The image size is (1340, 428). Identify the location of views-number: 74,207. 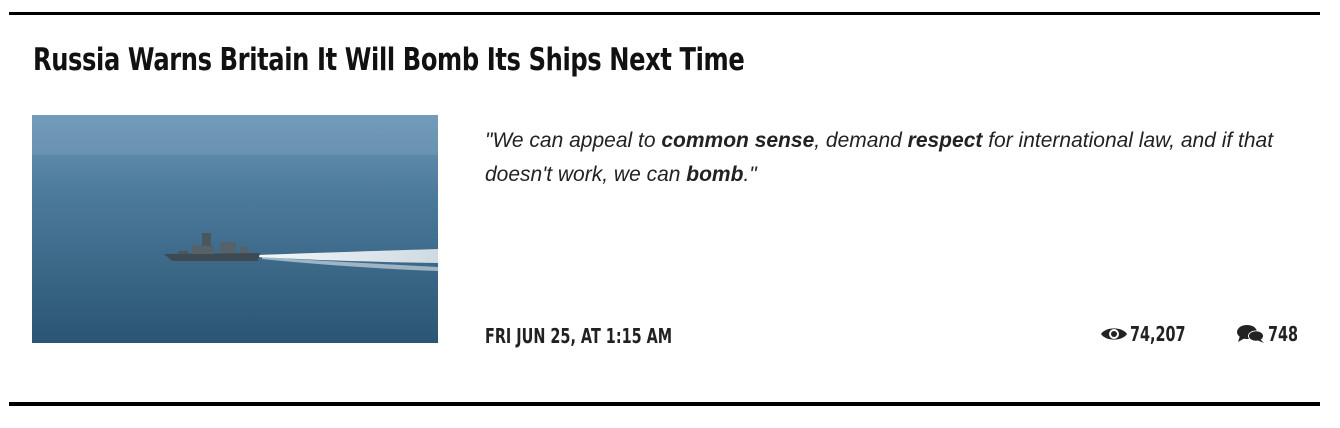
(1158, 334).